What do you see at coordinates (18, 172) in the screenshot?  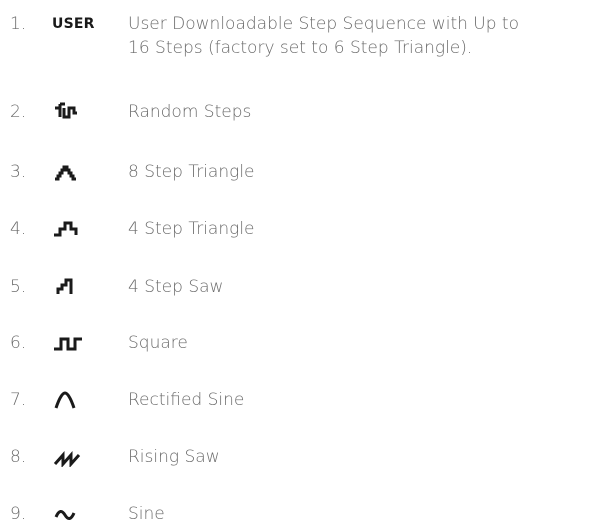 I see `item-number: 3.` at bounding box center [18, 172].